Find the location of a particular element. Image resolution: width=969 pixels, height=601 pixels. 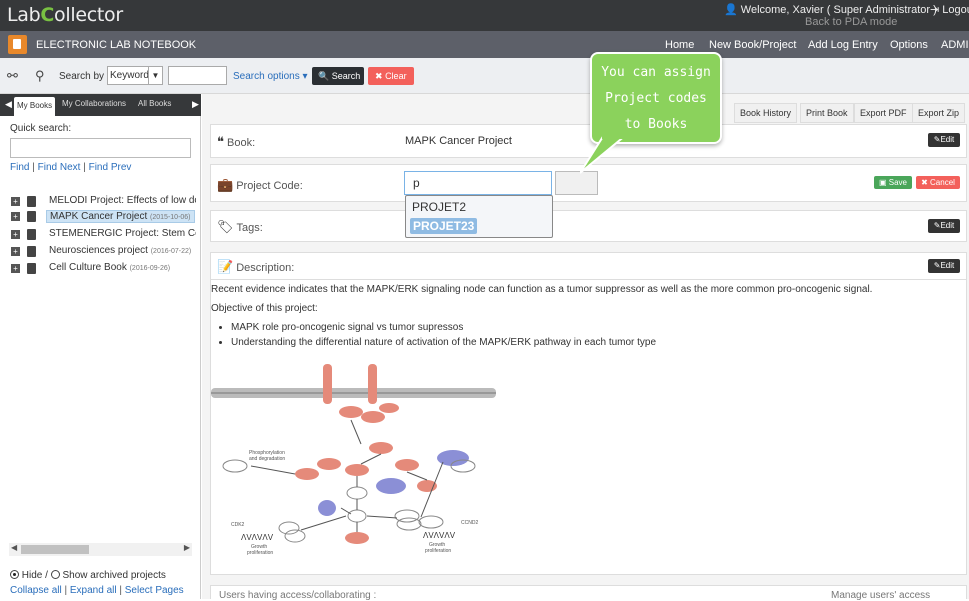

scroll-left-icon: ◀ is located at coordinates (14, 547).